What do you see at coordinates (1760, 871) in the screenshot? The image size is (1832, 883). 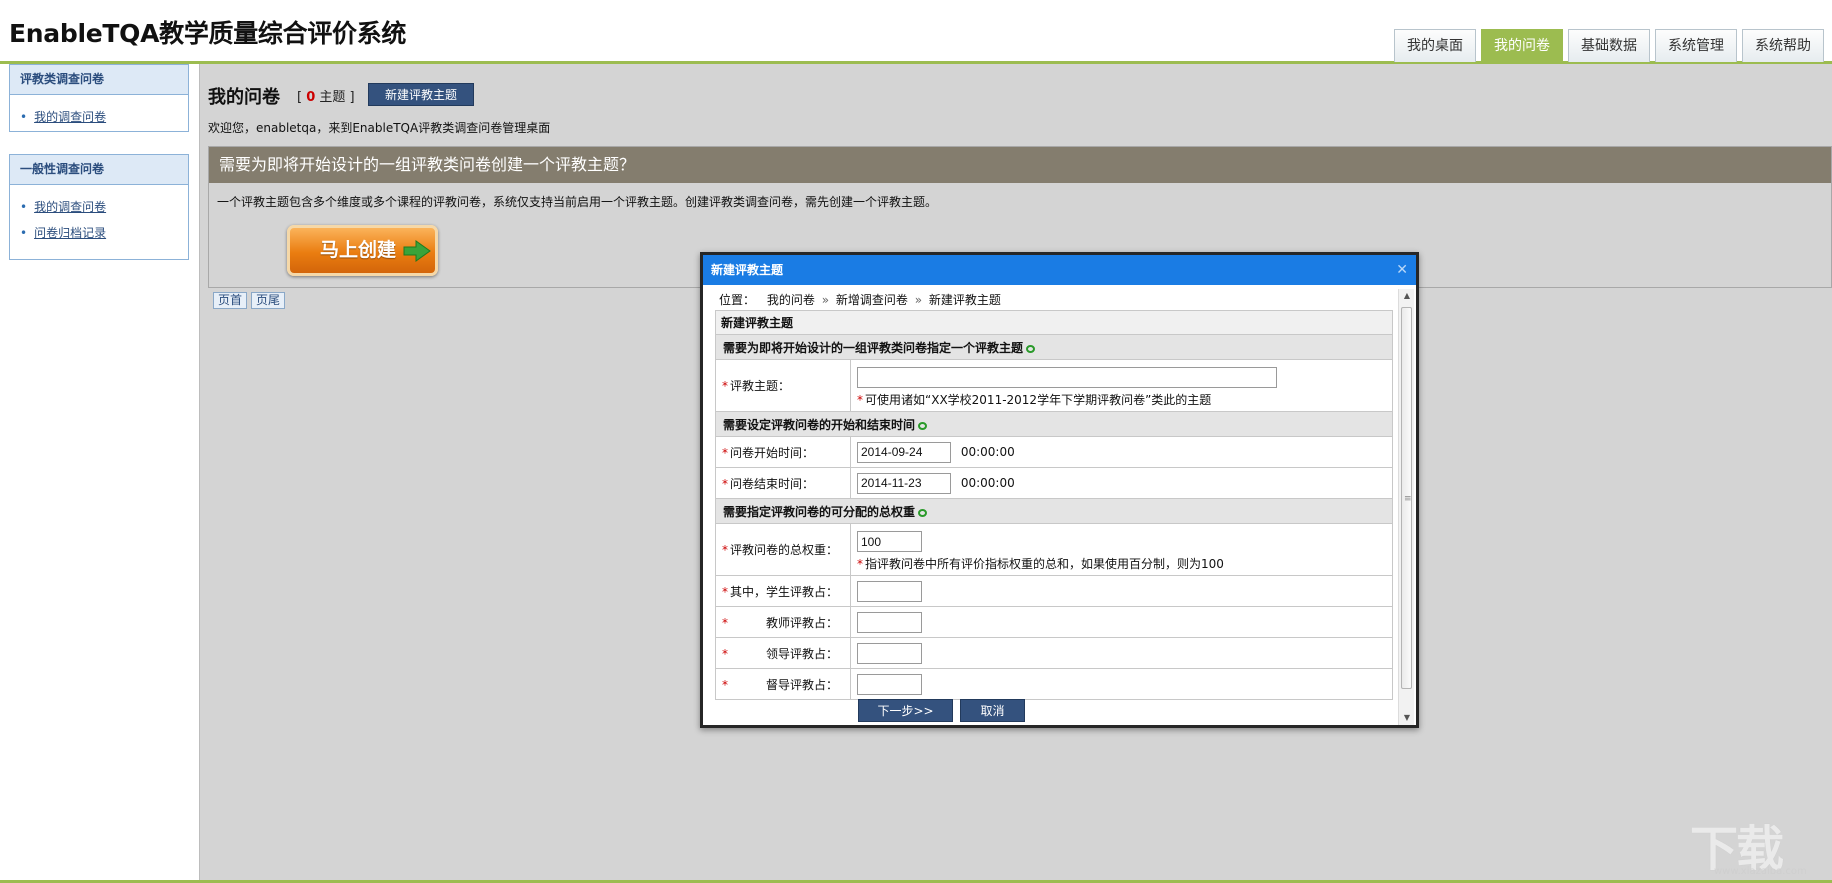 I see `watermark-url: www.xiazaiba.com` at bounding box center [1760, 871].